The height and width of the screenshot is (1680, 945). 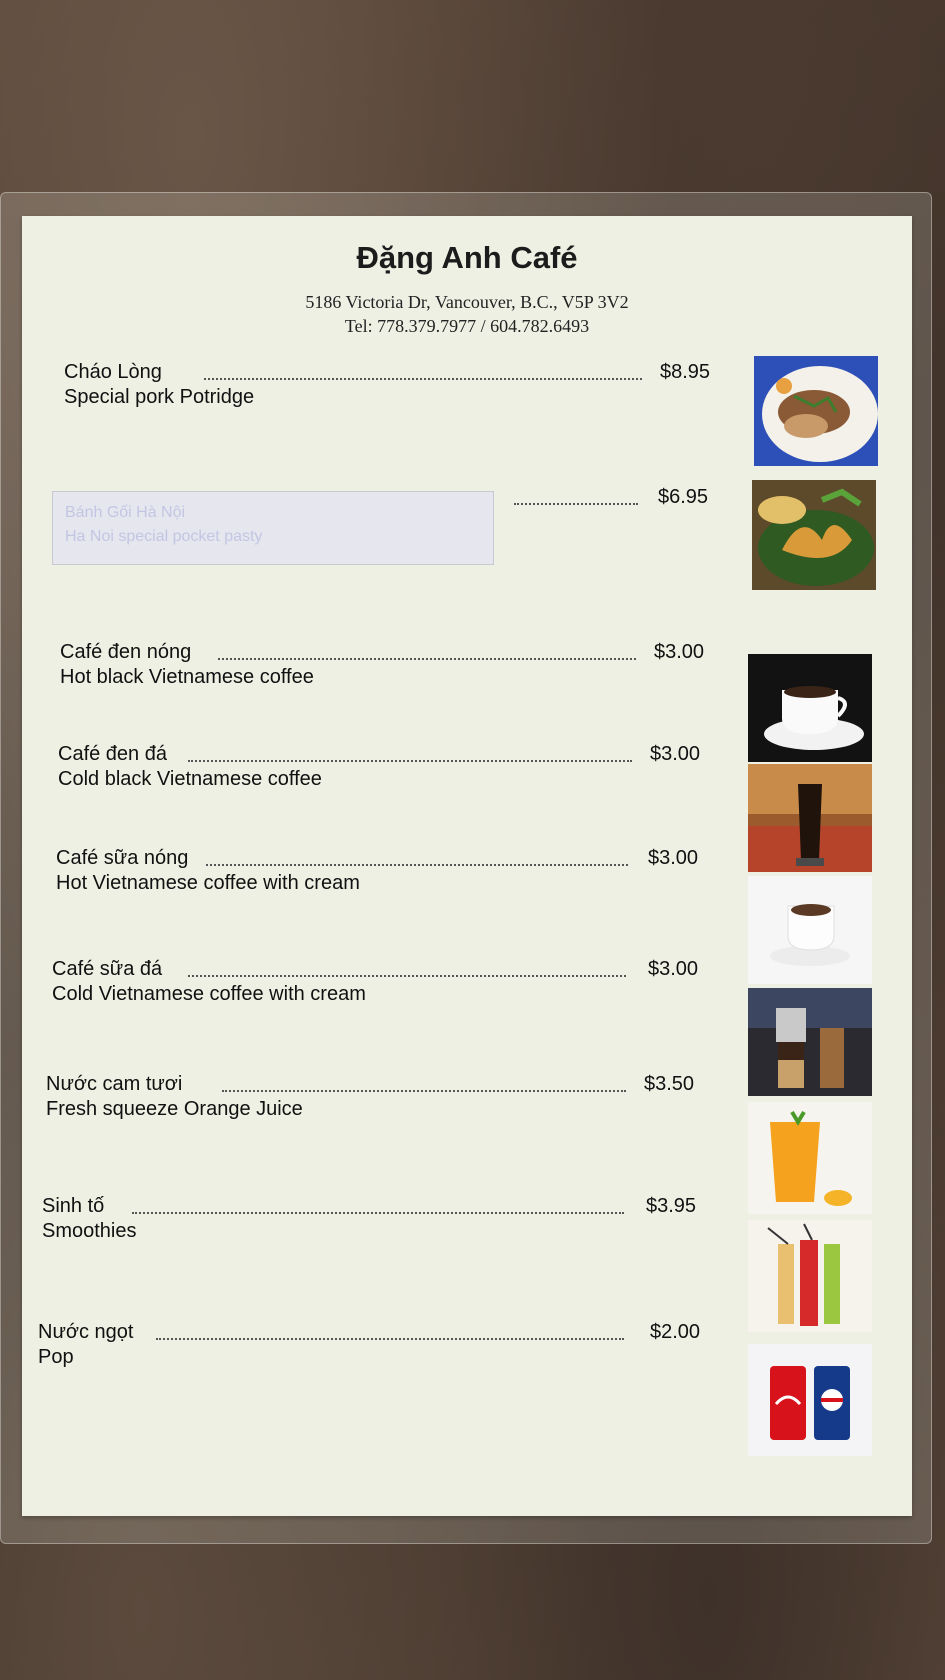 What do you see at coordinates (126, 652) in the screenshot?
I see `item-name: Café đen nóng` at bounding box center [126, 652].